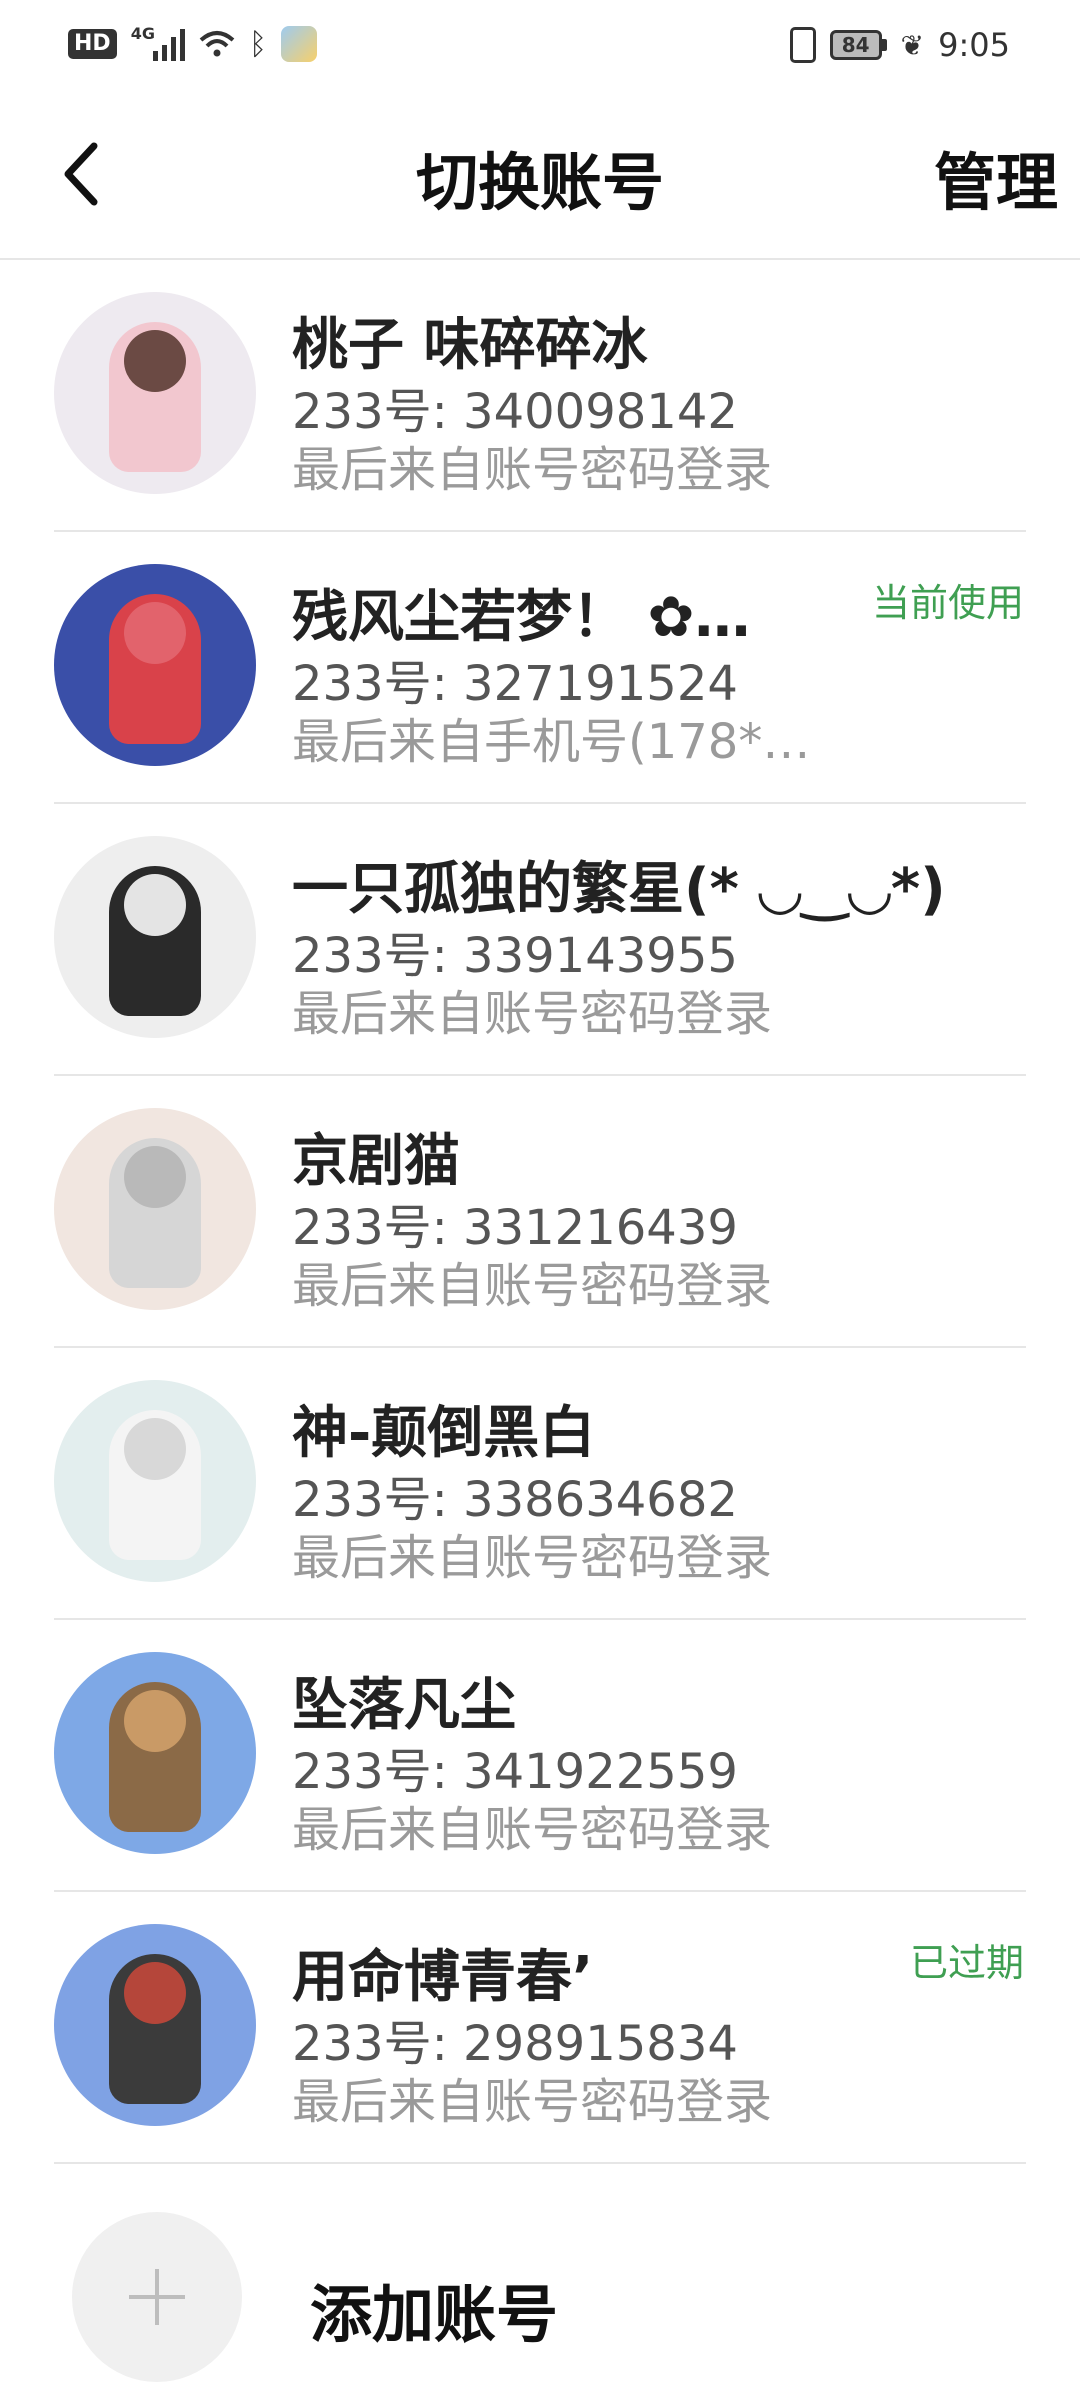 The height and width of the screenshot is (2382, 1080). I want to click on network-type: 4G, so click(142, 33).